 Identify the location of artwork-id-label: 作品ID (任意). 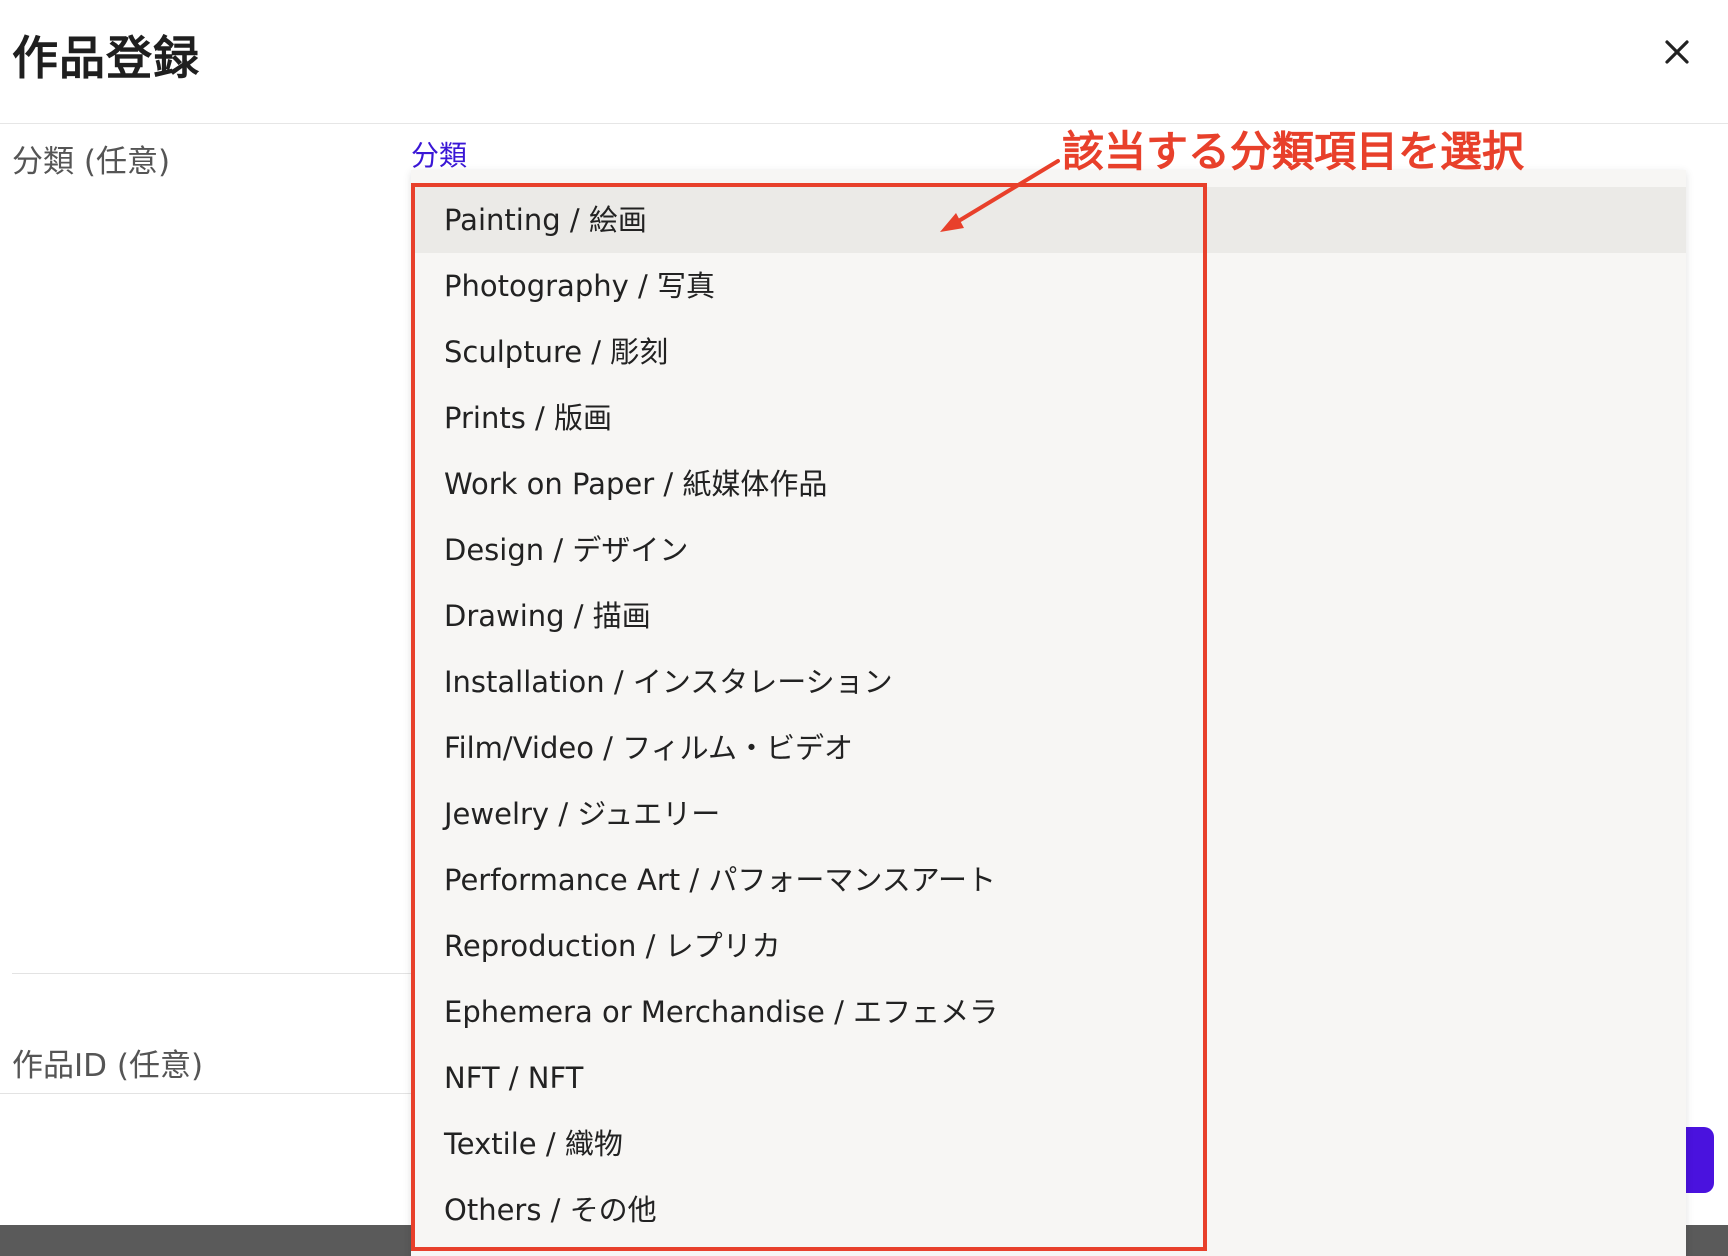
(108, 1066).